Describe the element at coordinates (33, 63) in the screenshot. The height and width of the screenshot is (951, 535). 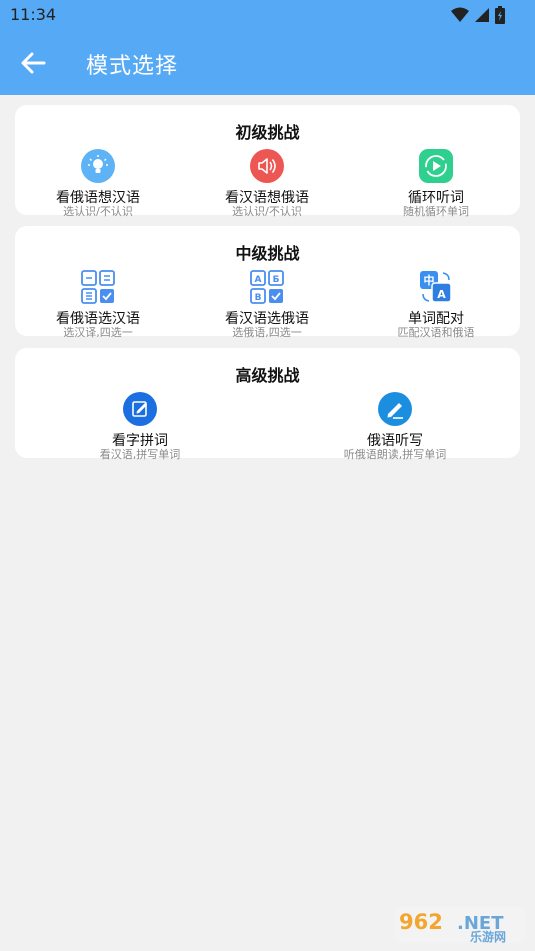
I see `back-arrow-icon` at that location.